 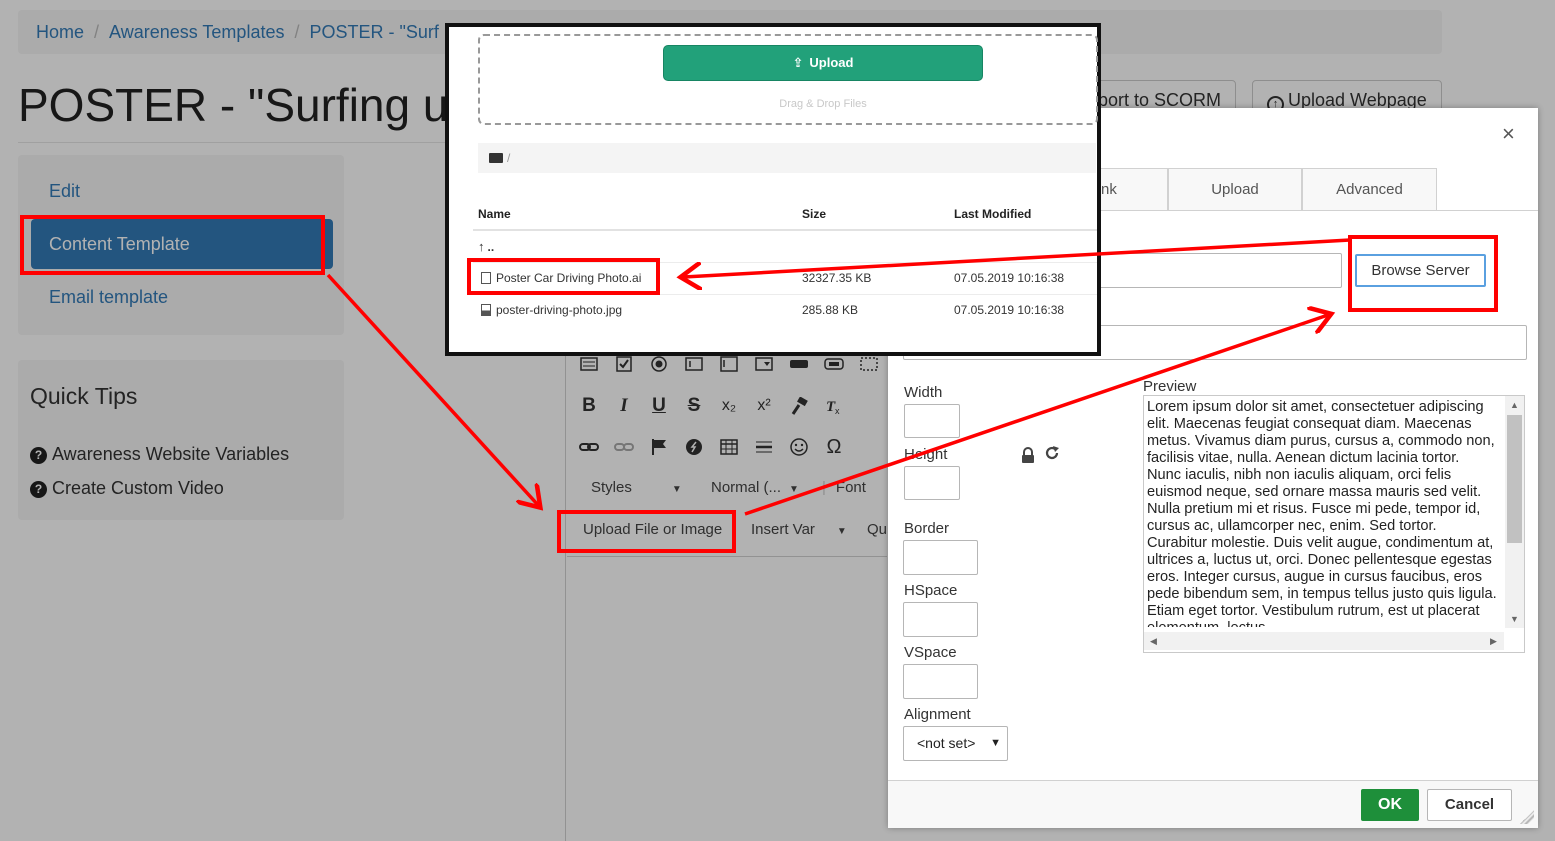 What do you see at coordinates (1036, 415) in the screenshot?
I see `arrow-upload-to-browse` at bounding box center [1036, 415].